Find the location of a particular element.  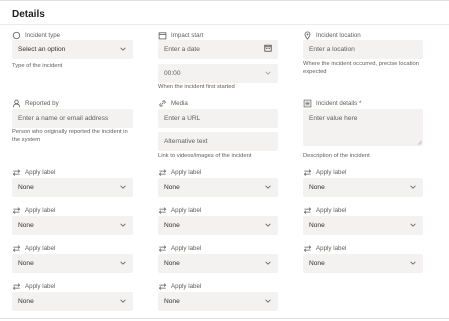

impact-start-label: Impact start is located at coordinates (180, 35).